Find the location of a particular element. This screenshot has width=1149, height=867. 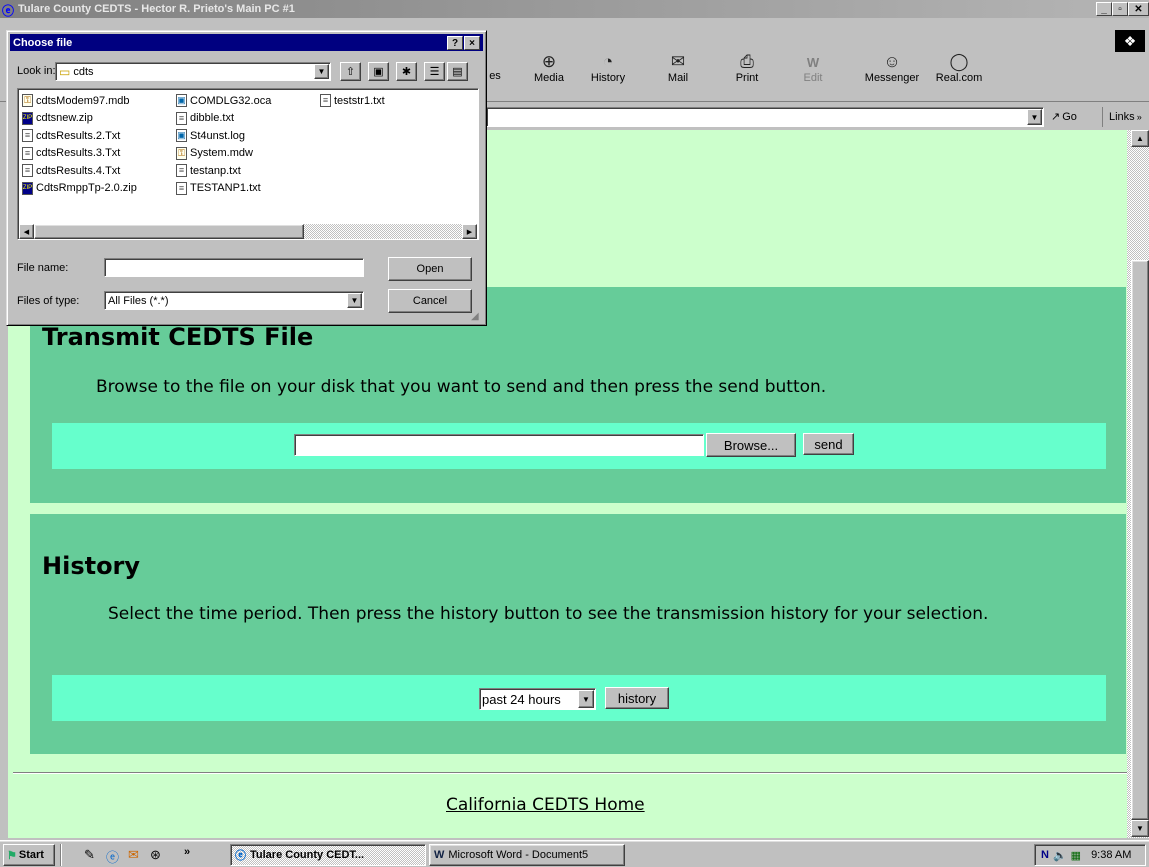

links-button: Links» is located at coordinates (1122, 117).